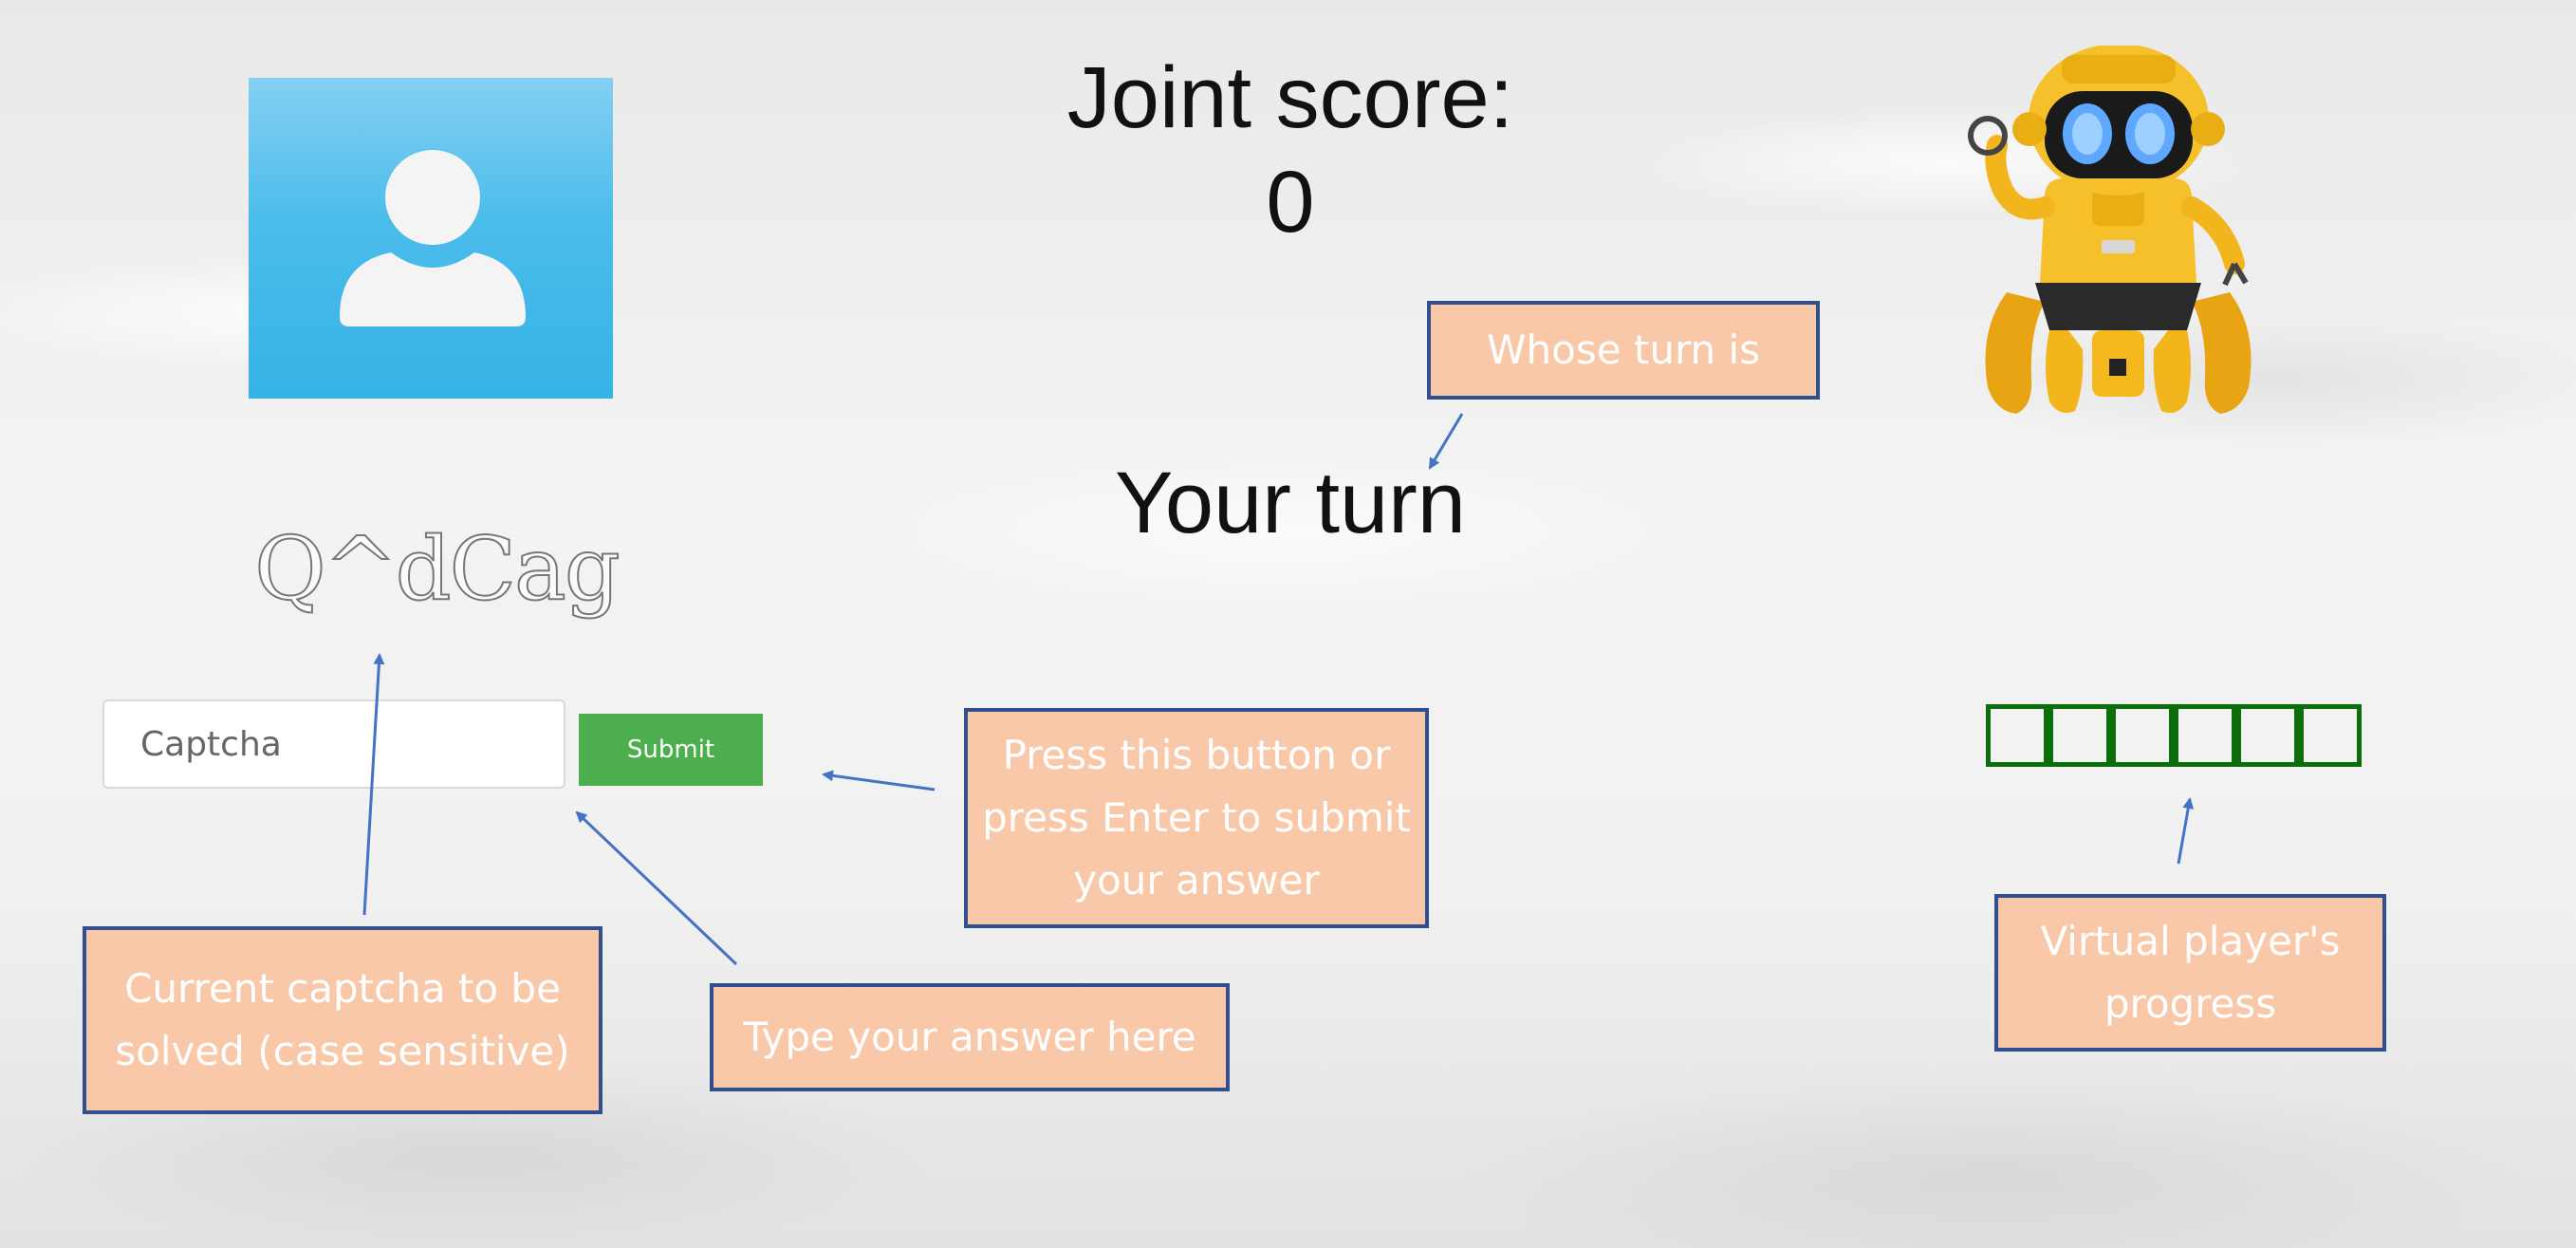 The height and width of the screenshot is (1248, 2576). I want to click on callout-whose-turn: Whose turn is, so click(1623, 350).